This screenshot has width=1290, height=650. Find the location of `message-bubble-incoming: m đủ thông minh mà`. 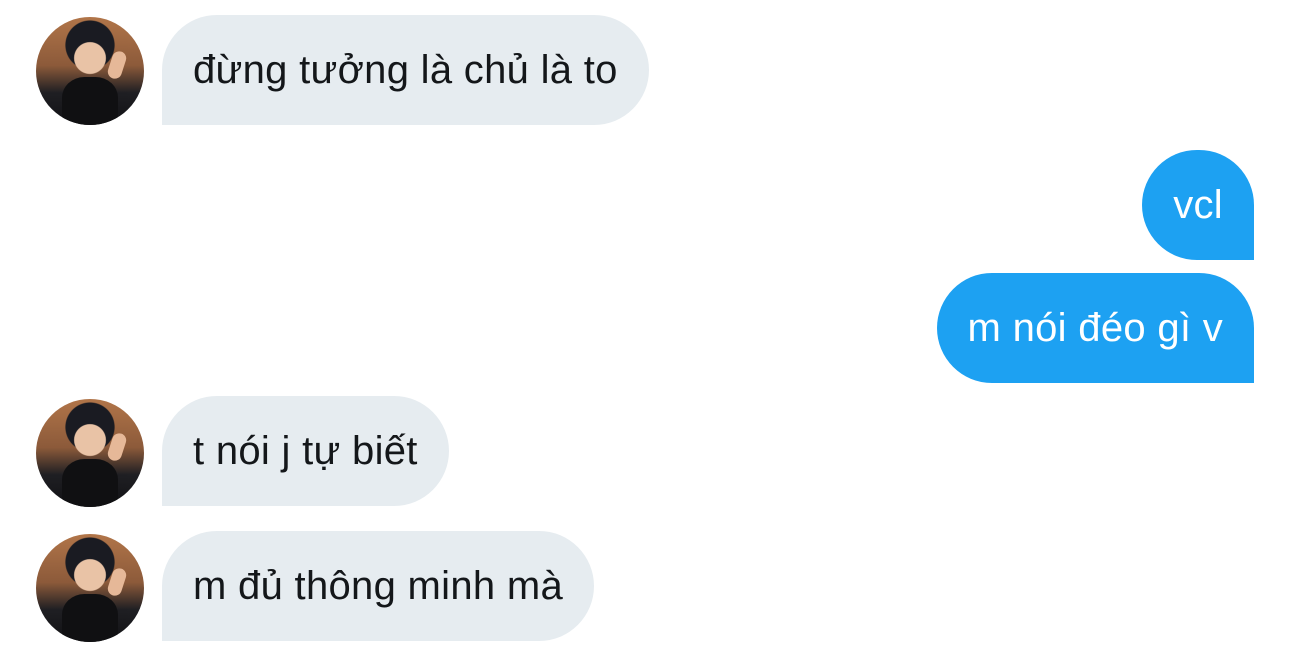

message-bubble-incoming: m đủ thông minh mà is located at coordinates (378, 586).